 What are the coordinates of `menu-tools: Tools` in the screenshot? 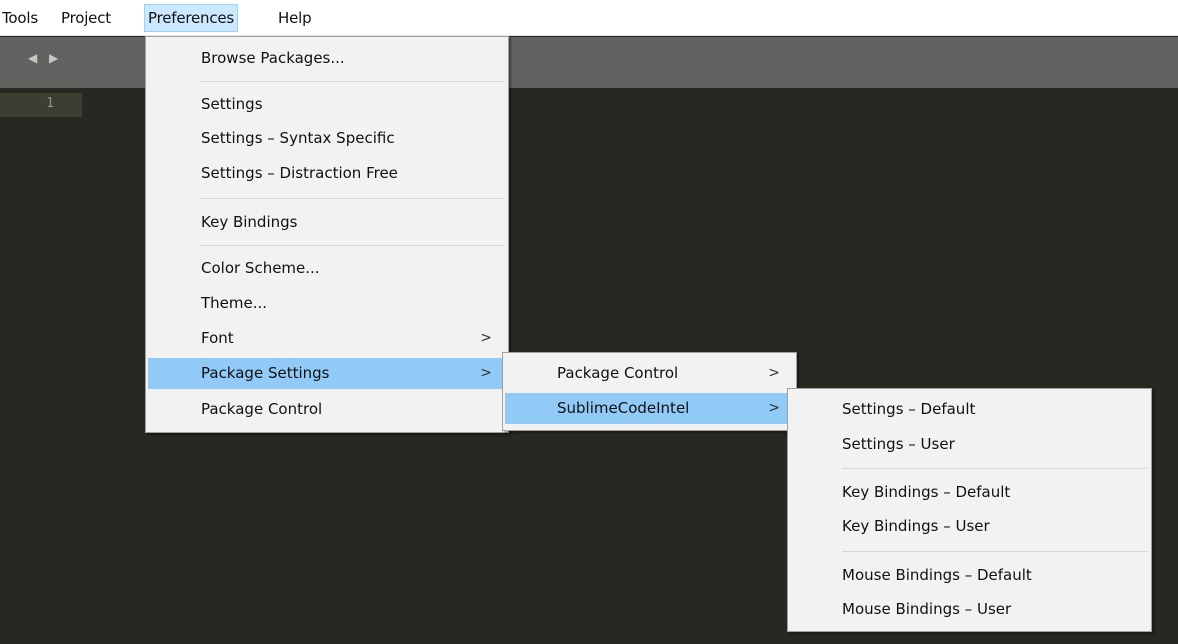 It's located at (20, 18).